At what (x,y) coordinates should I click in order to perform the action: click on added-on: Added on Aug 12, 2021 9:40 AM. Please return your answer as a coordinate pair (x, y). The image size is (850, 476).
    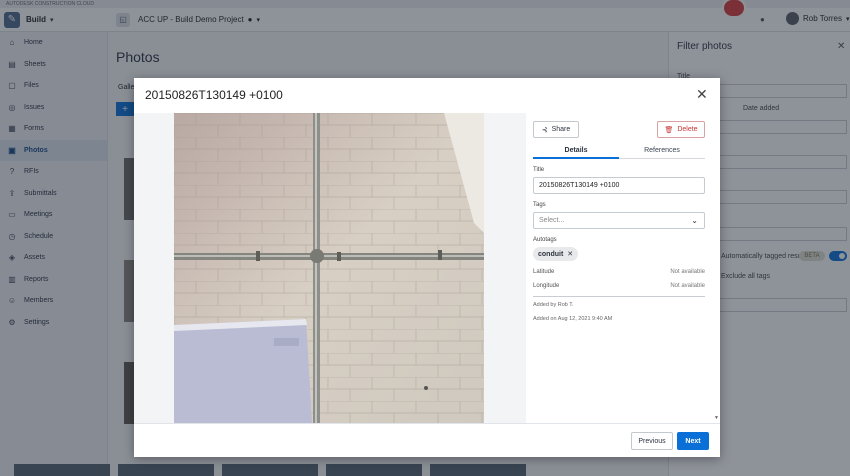
    Looking at the image, I should click on (573, 319).